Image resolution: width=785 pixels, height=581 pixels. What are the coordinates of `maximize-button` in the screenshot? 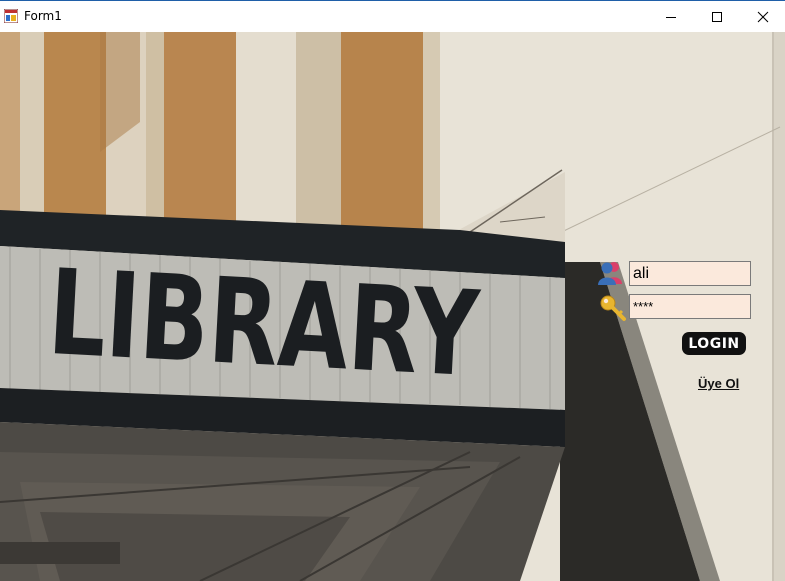 It's located at (717, 16).